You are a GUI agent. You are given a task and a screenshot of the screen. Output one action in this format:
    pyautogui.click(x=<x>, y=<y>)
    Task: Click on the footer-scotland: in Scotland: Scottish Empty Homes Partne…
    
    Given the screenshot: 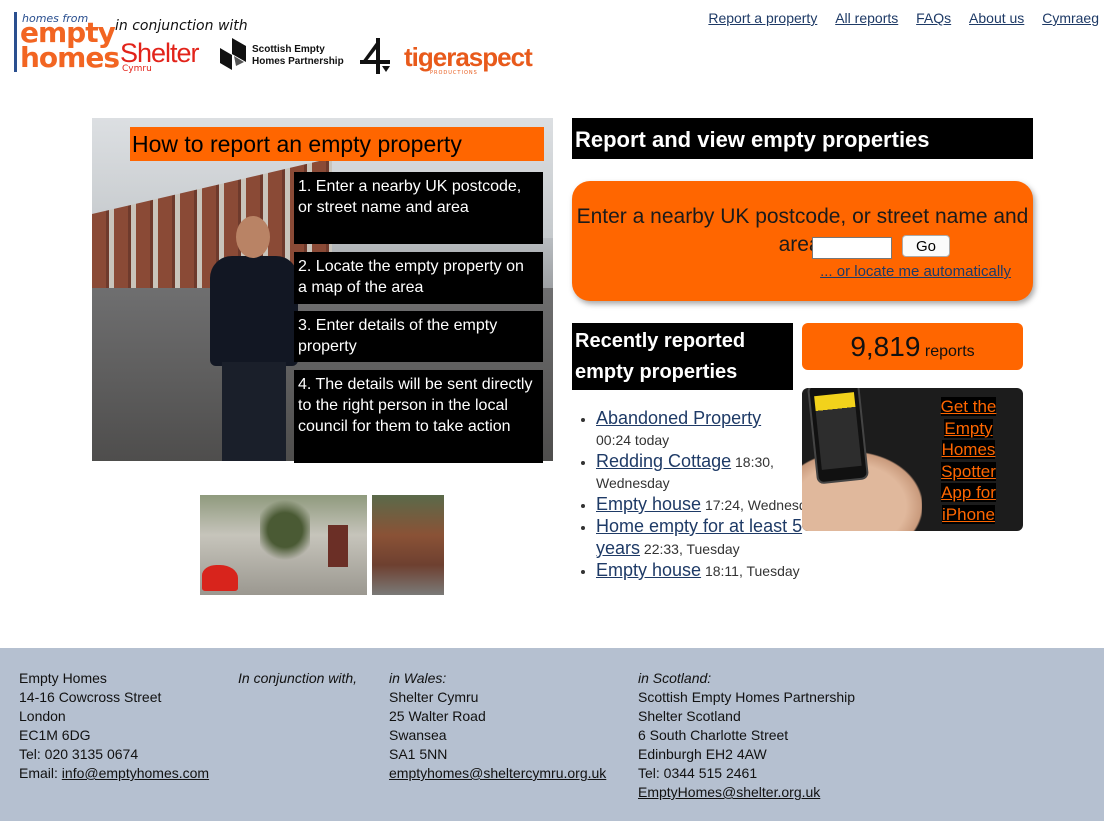 What is the action you would take?
    pyautogui.click(x=746, y=735)
    